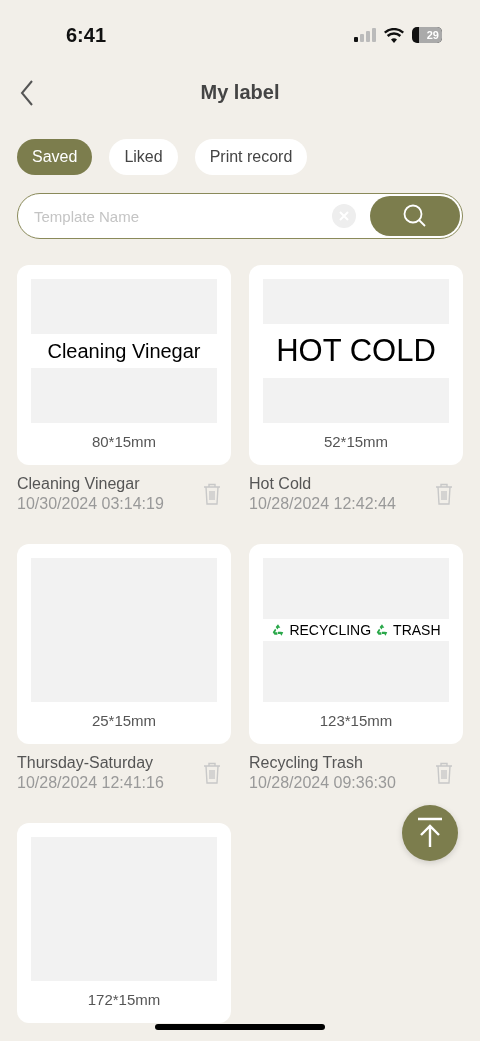 The height and width of the screenshot is (1041, 480). Describe the element at coordinates (427, 35) in the screenshot. I see `battery-indicator: 29` at that location.